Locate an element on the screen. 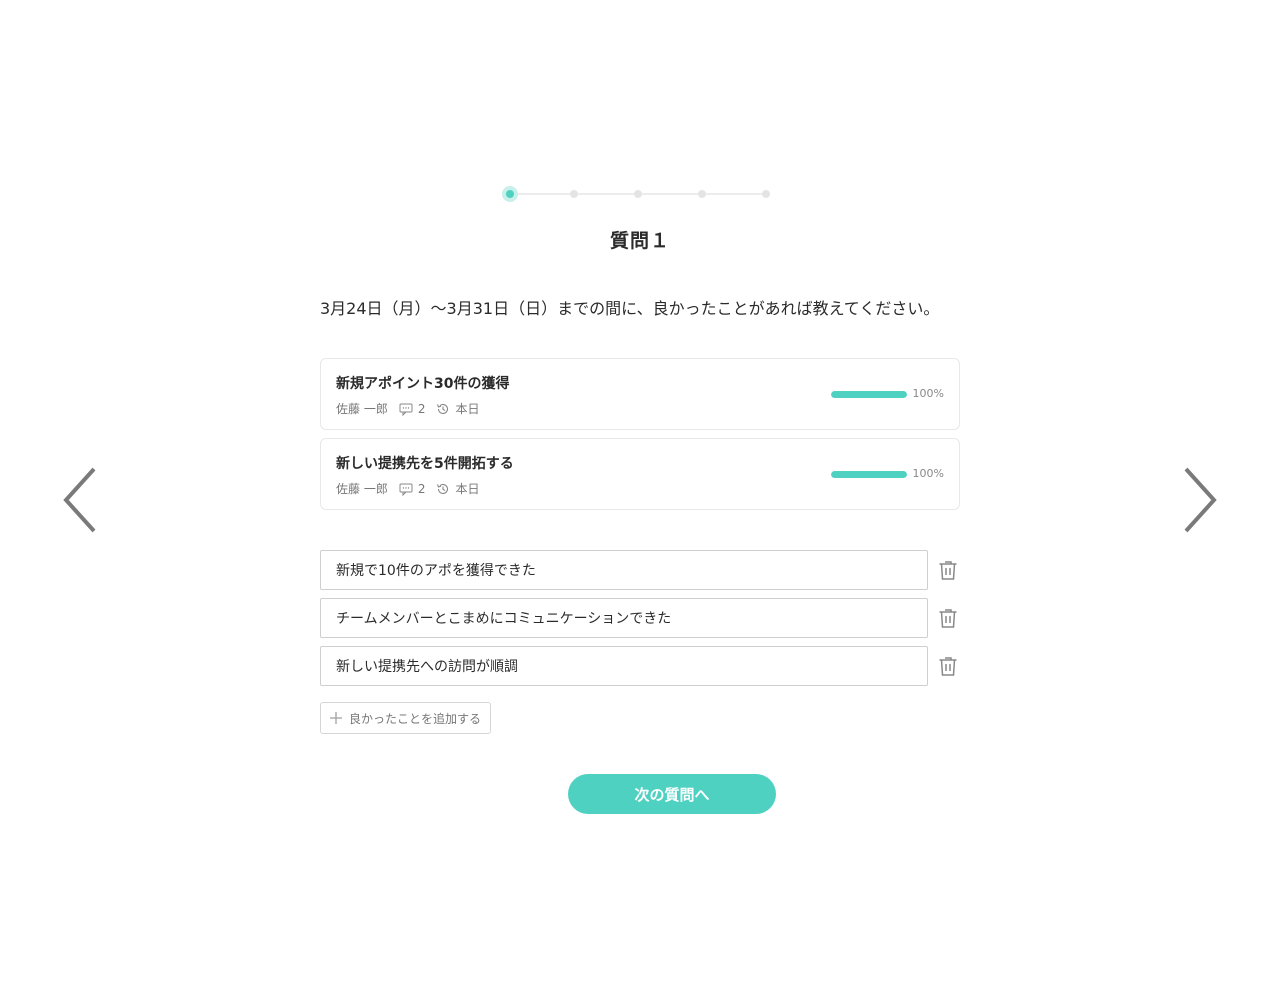 This screenshot has height=1000, width=1280. next-question-button: 次の質問へ is located at coordinates (672, 794).